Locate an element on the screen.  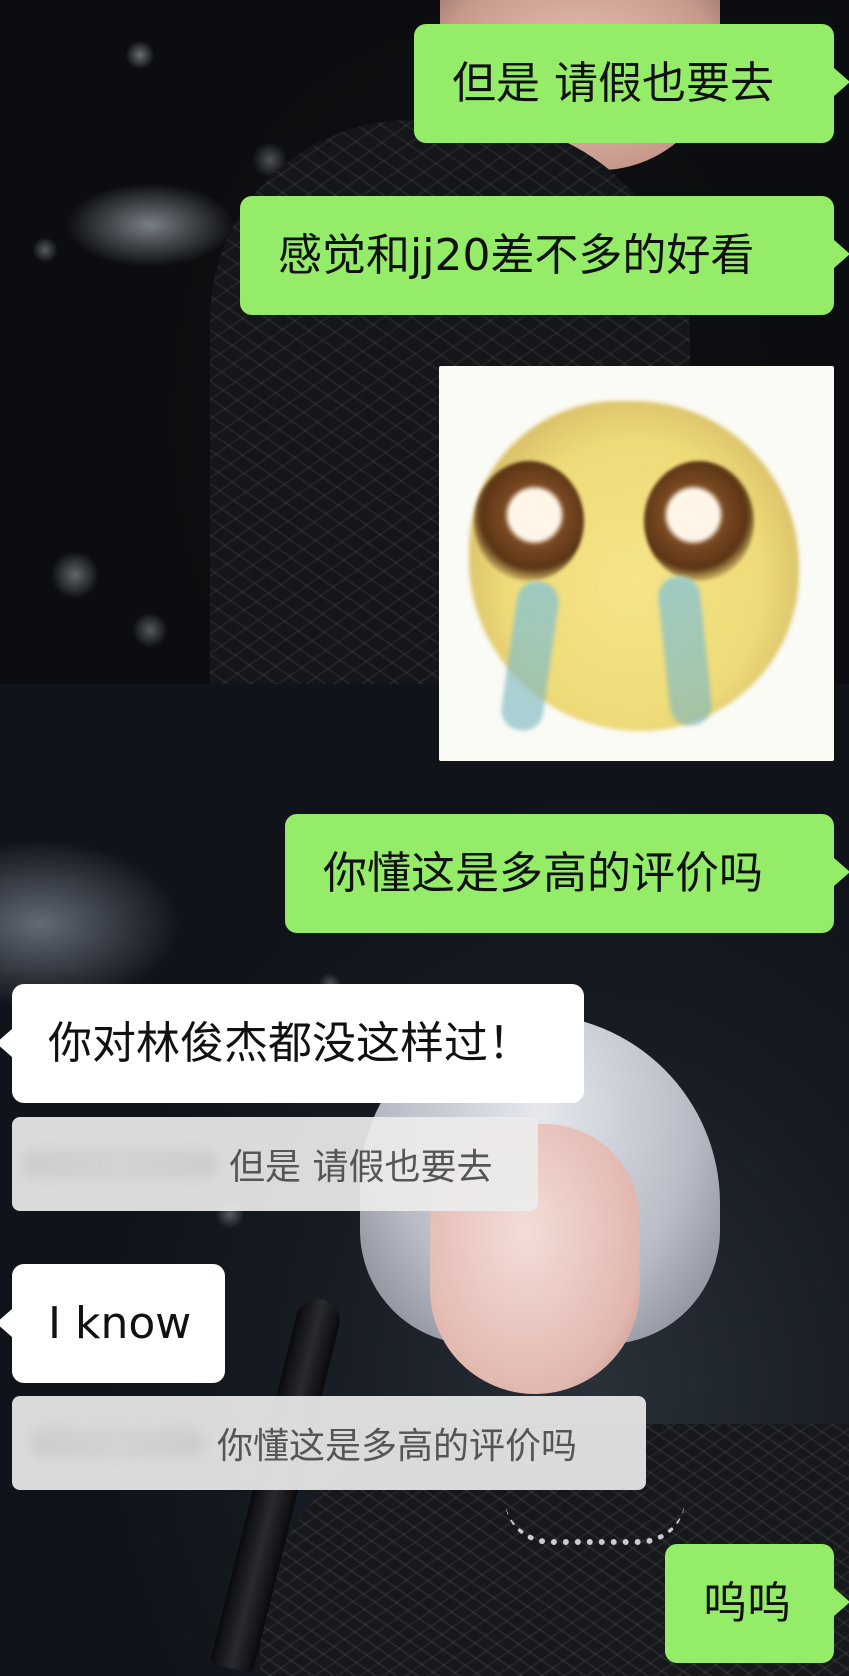
sent-message-bubble: 呜呜 is located at coordinates (749, 1603).